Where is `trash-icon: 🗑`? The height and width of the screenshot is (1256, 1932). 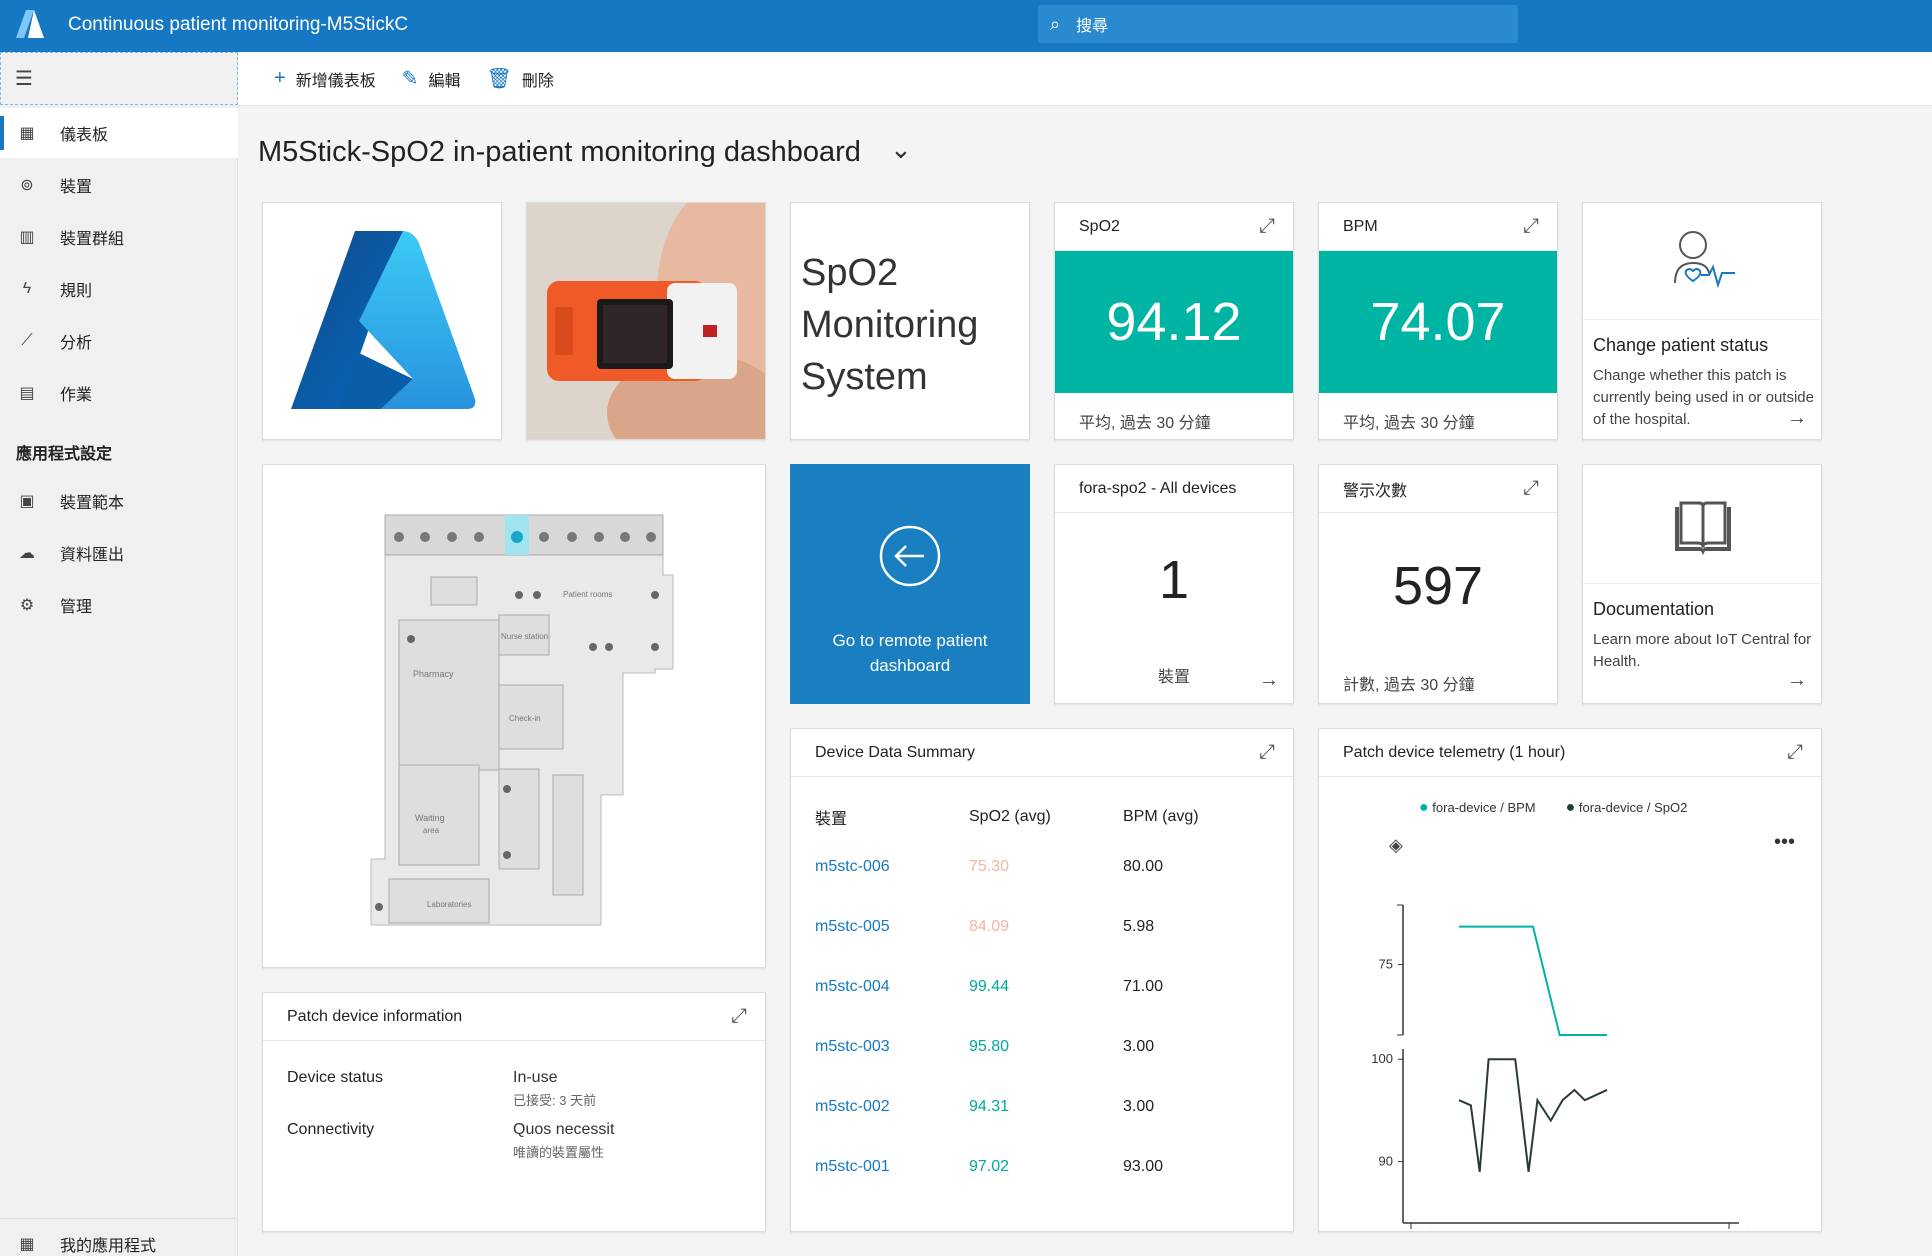
trash-icon: 🗑 is located at coordinates (499, 79).